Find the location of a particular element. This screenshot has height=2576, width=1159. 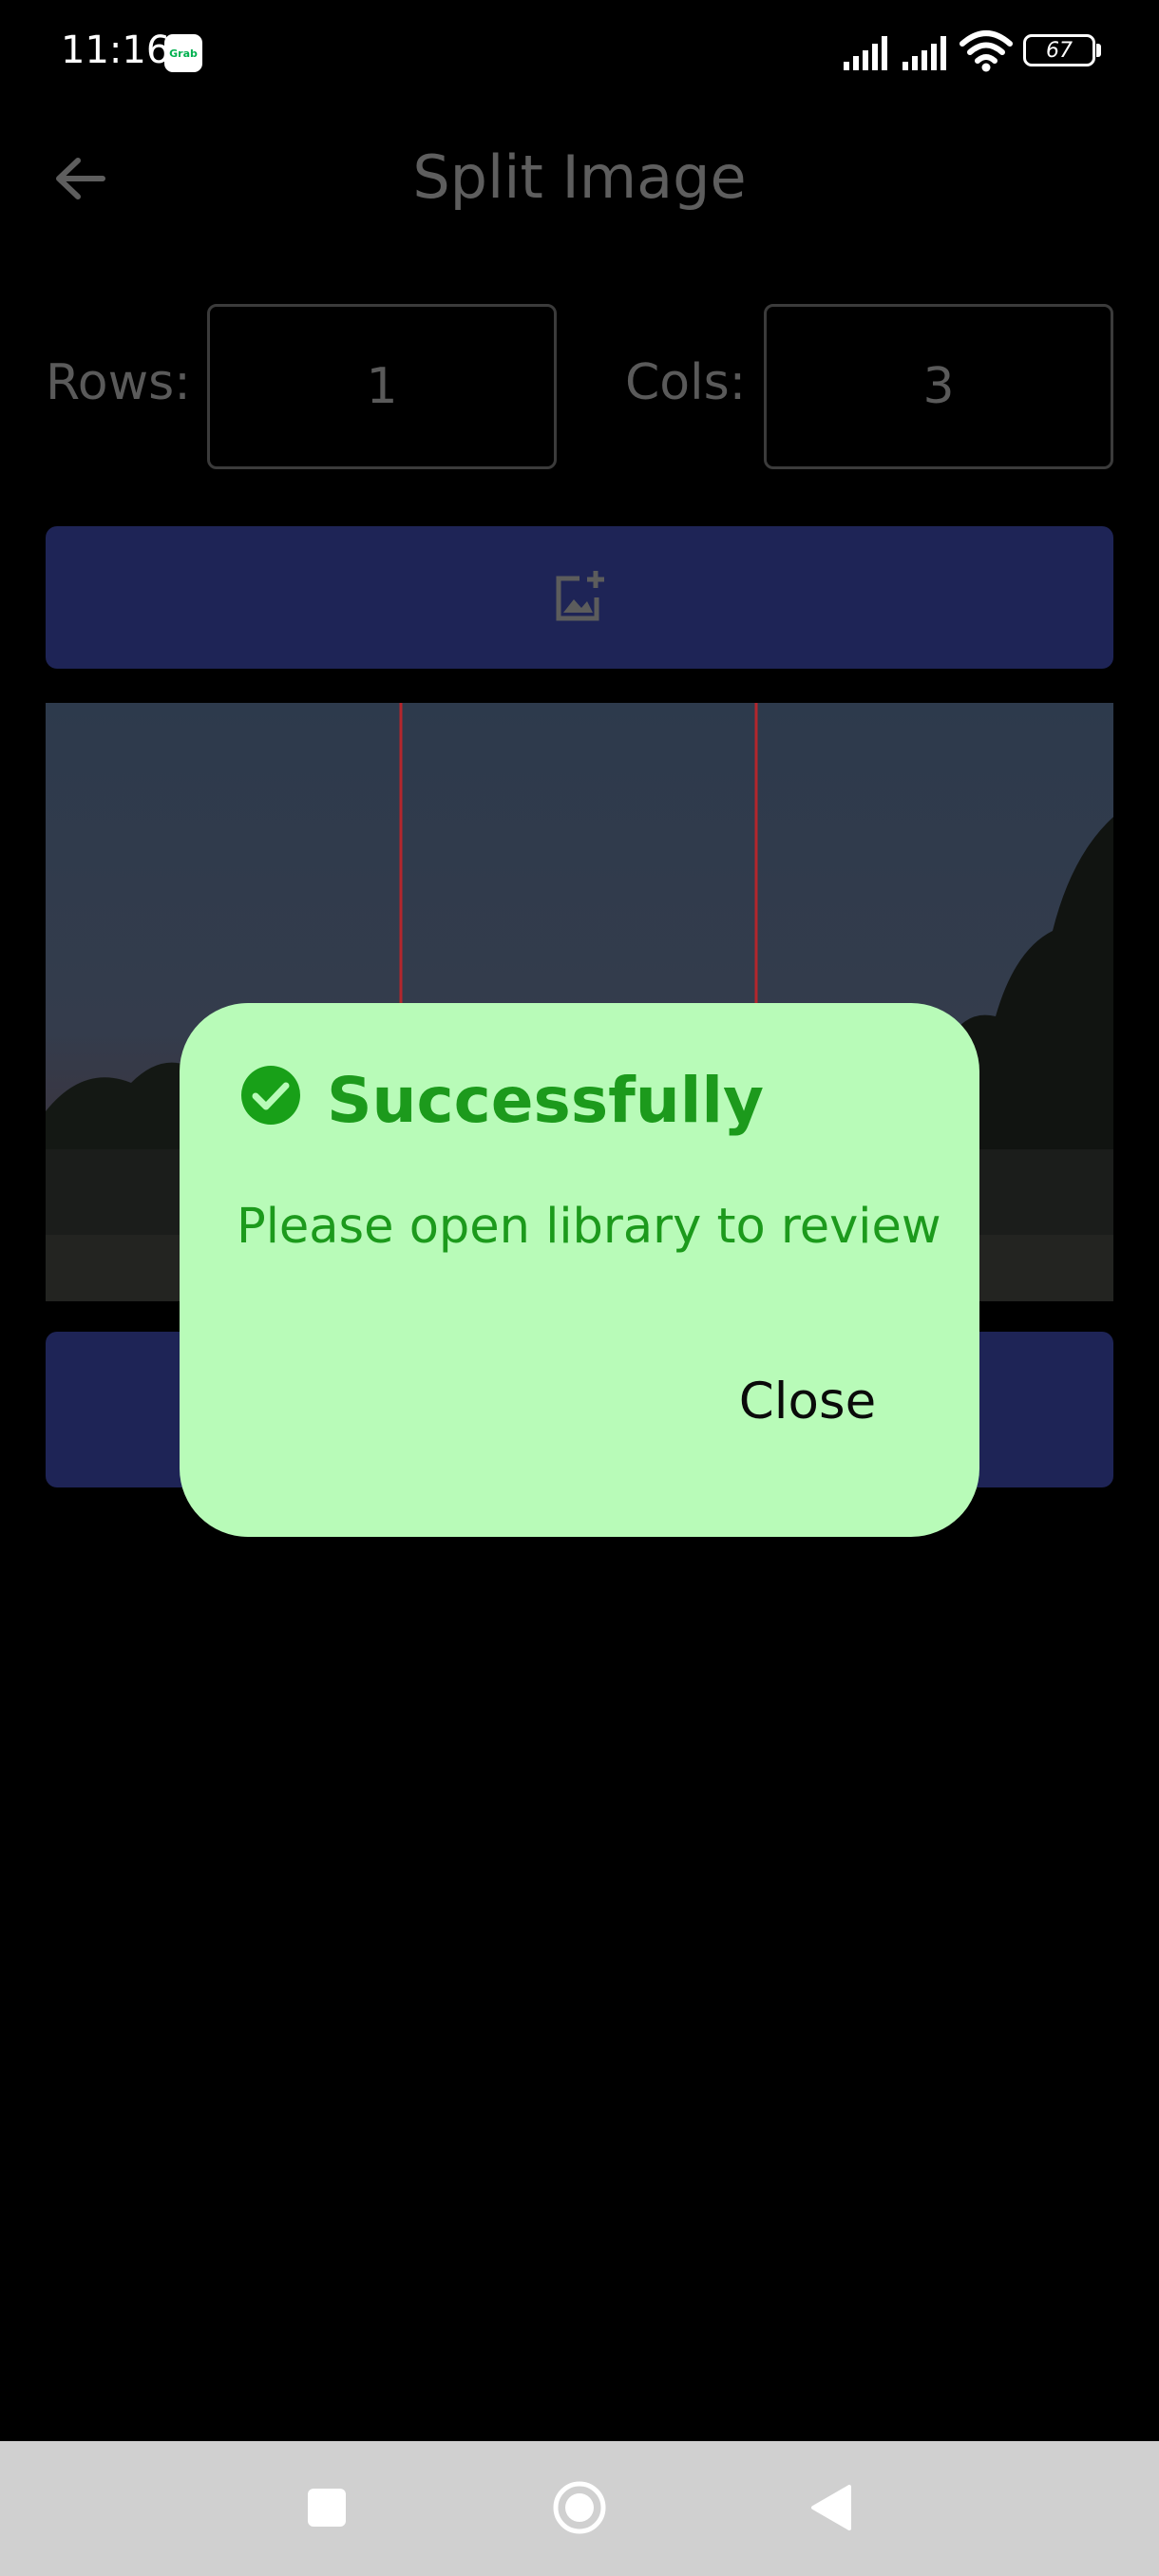

signal-icon is located at coordinates (865, 53).